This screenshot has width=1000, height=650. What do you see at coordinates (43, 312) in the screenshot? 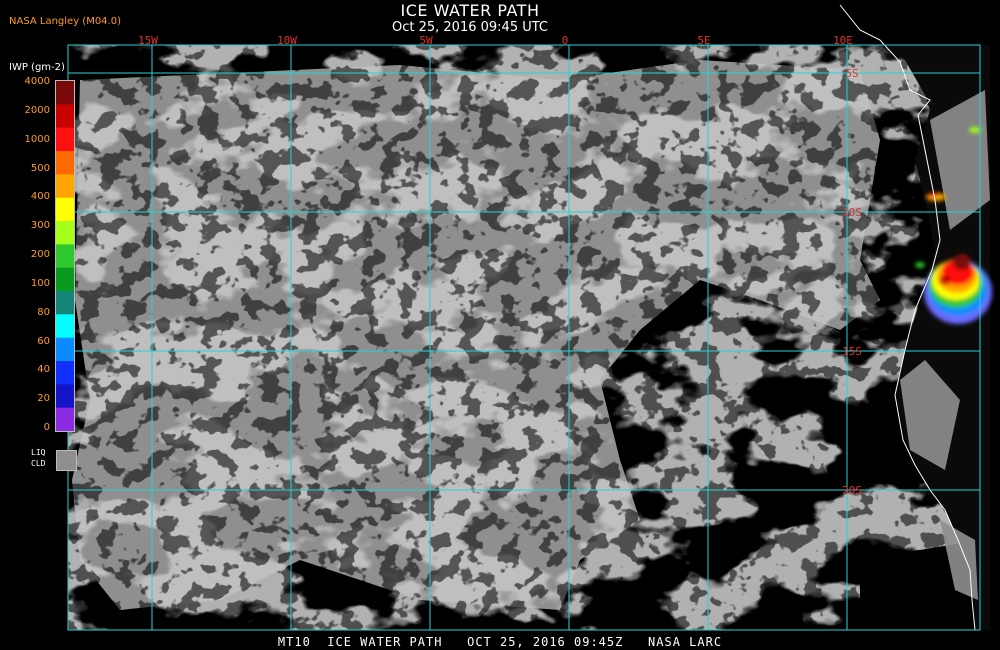
I see `legend-tick-label: 80` at bounding box center [43, 312].